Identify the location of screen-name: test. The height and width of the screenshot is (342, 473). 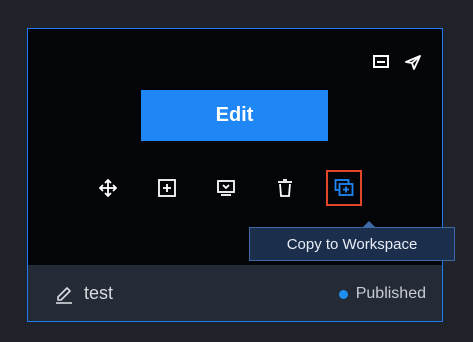
(83, 293).